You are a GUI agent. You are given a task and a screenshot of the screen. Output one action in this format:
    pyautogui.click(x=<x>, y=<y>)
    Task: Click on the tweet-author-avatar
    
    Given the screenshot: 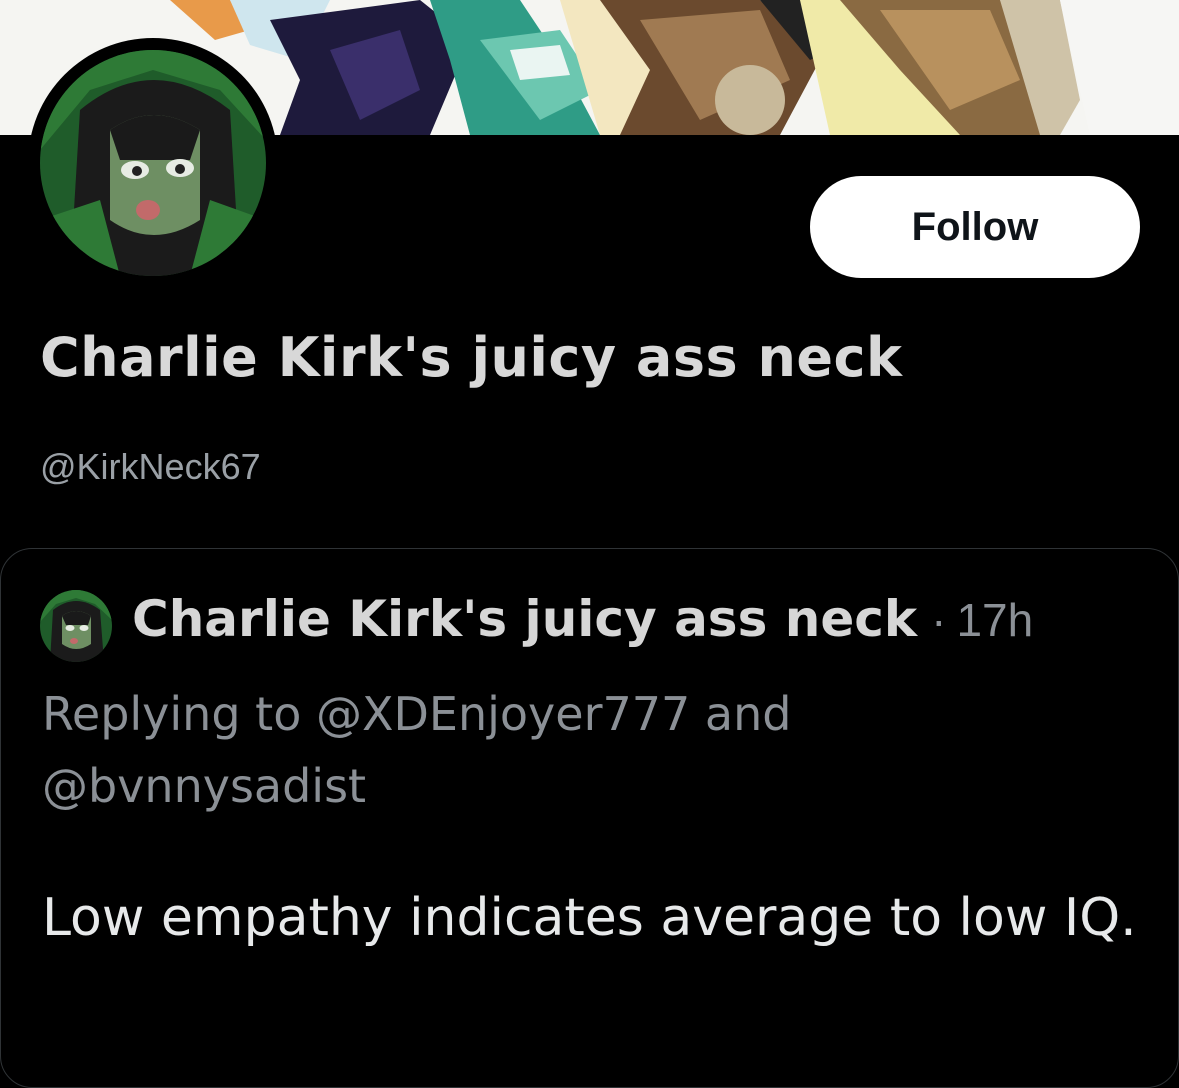 What is the action you would take?
    pyautogui.click(x=76, y=626)
    